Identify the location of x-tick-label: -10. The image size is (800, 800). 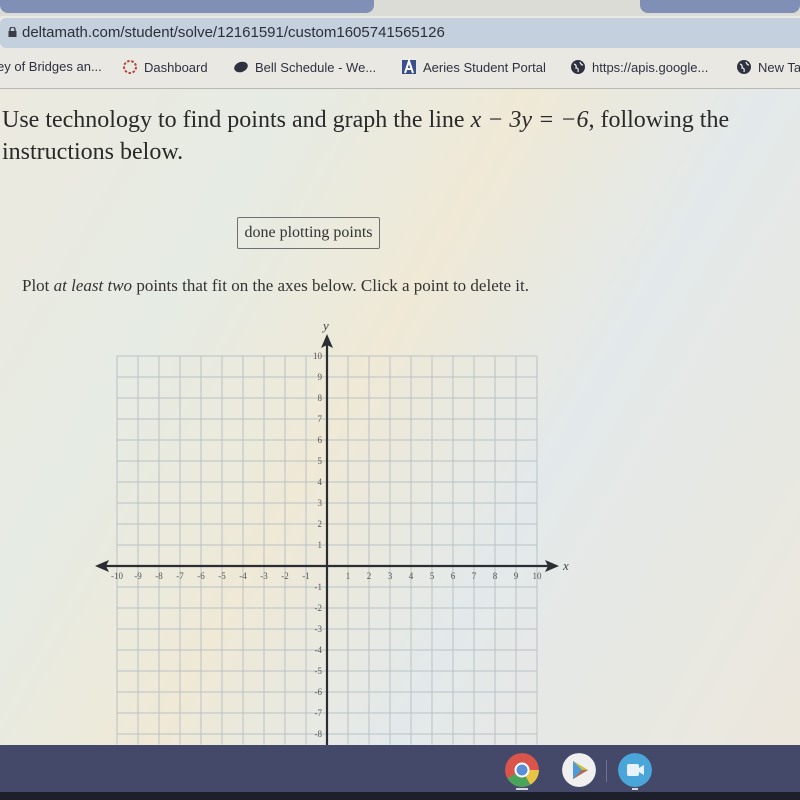
(117, 576).